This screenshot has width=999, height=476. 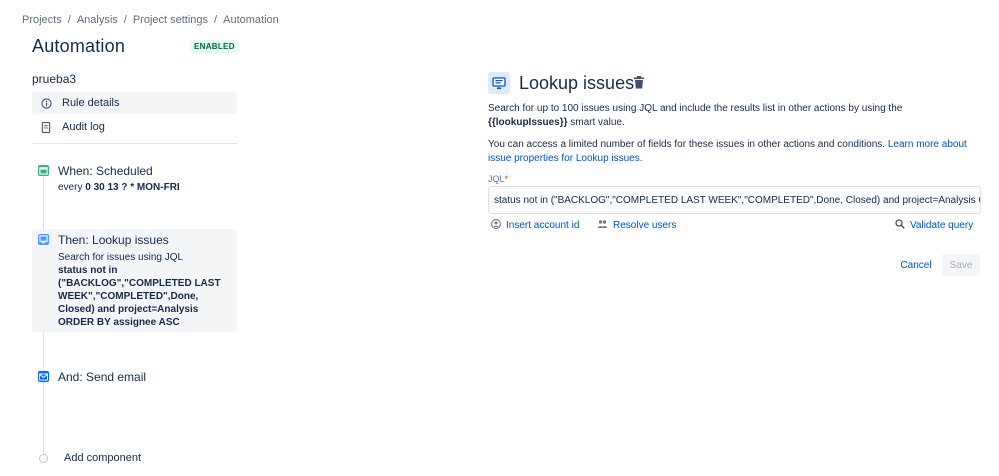 I want to click on panel-title: Lookup issues, so click(x=577, y=83).